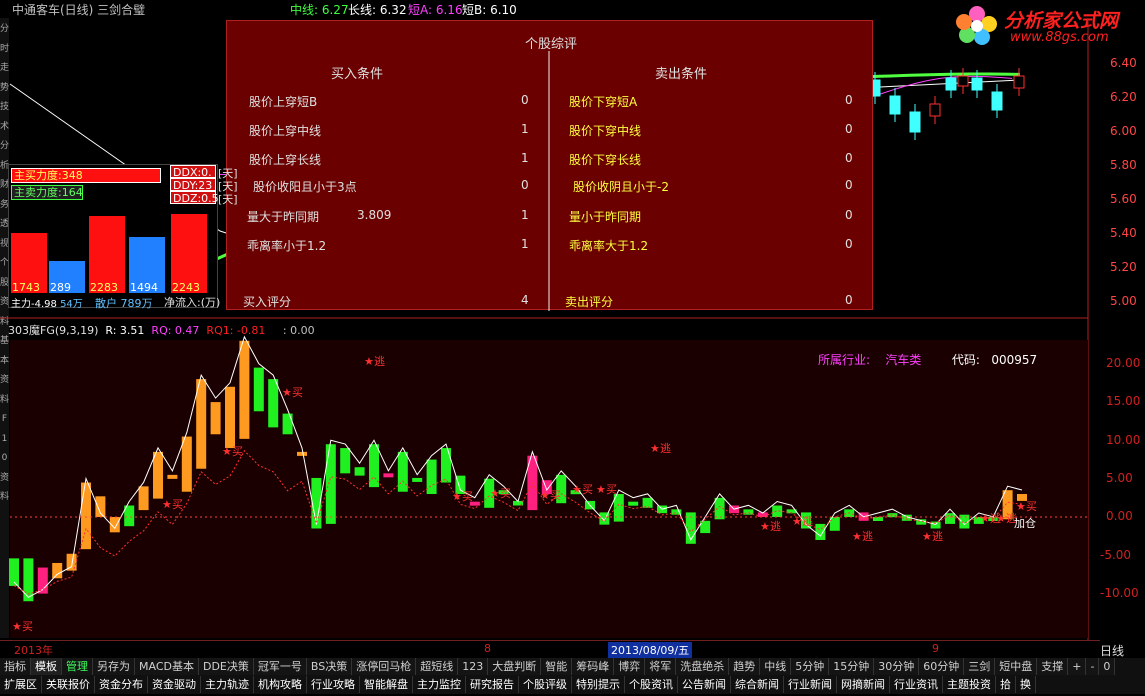 Image resolution: width=1145 pixels, height=696 pixels. Describe the element at coordinates (863, 684) in the screenshot. I see `tab-tabs-row2-16: 网摘新闻` at that location.